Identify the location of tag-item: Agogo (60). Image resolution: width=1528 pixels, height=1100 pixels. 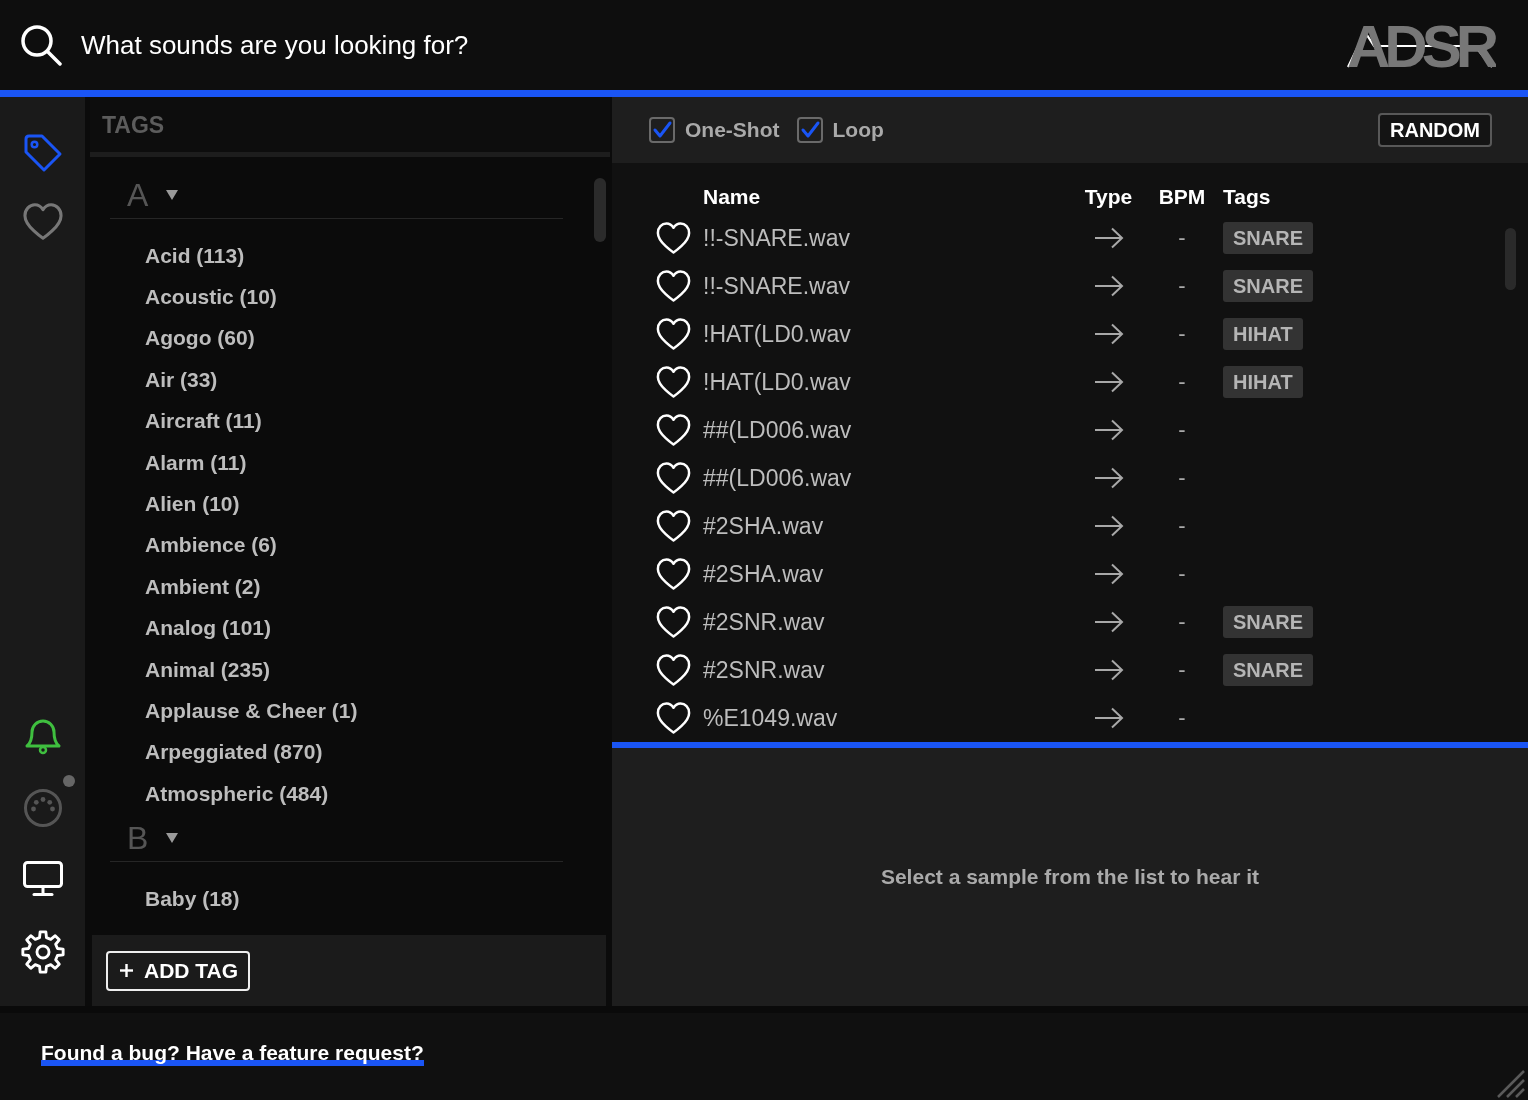
(200, 338).